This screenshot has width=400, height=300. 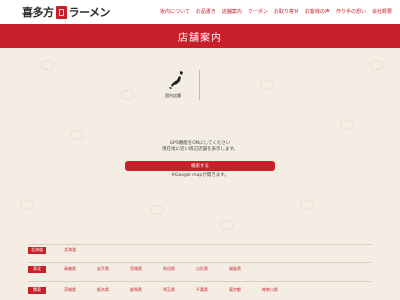 I want to click on pref-link: 秋田県, so click(x=179, y=269).